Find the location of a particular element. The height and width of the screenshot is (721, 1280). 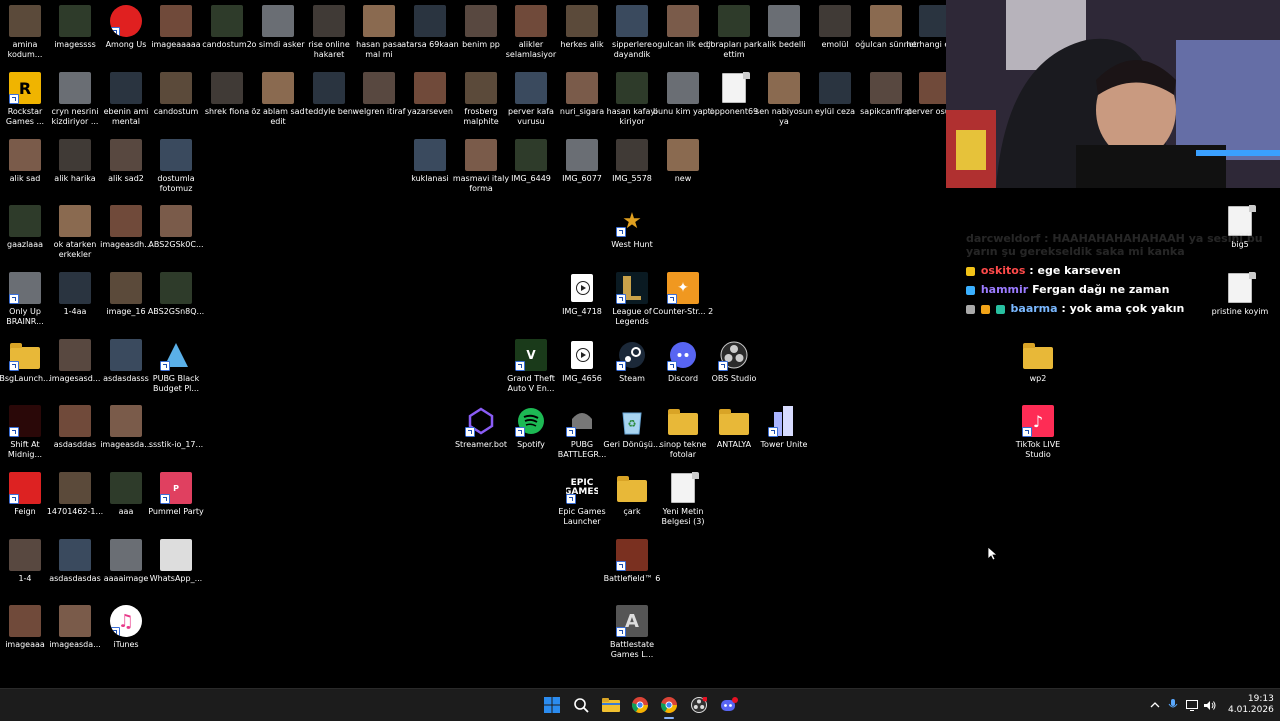

monitor-icon is located at coordinates (1192, 705).